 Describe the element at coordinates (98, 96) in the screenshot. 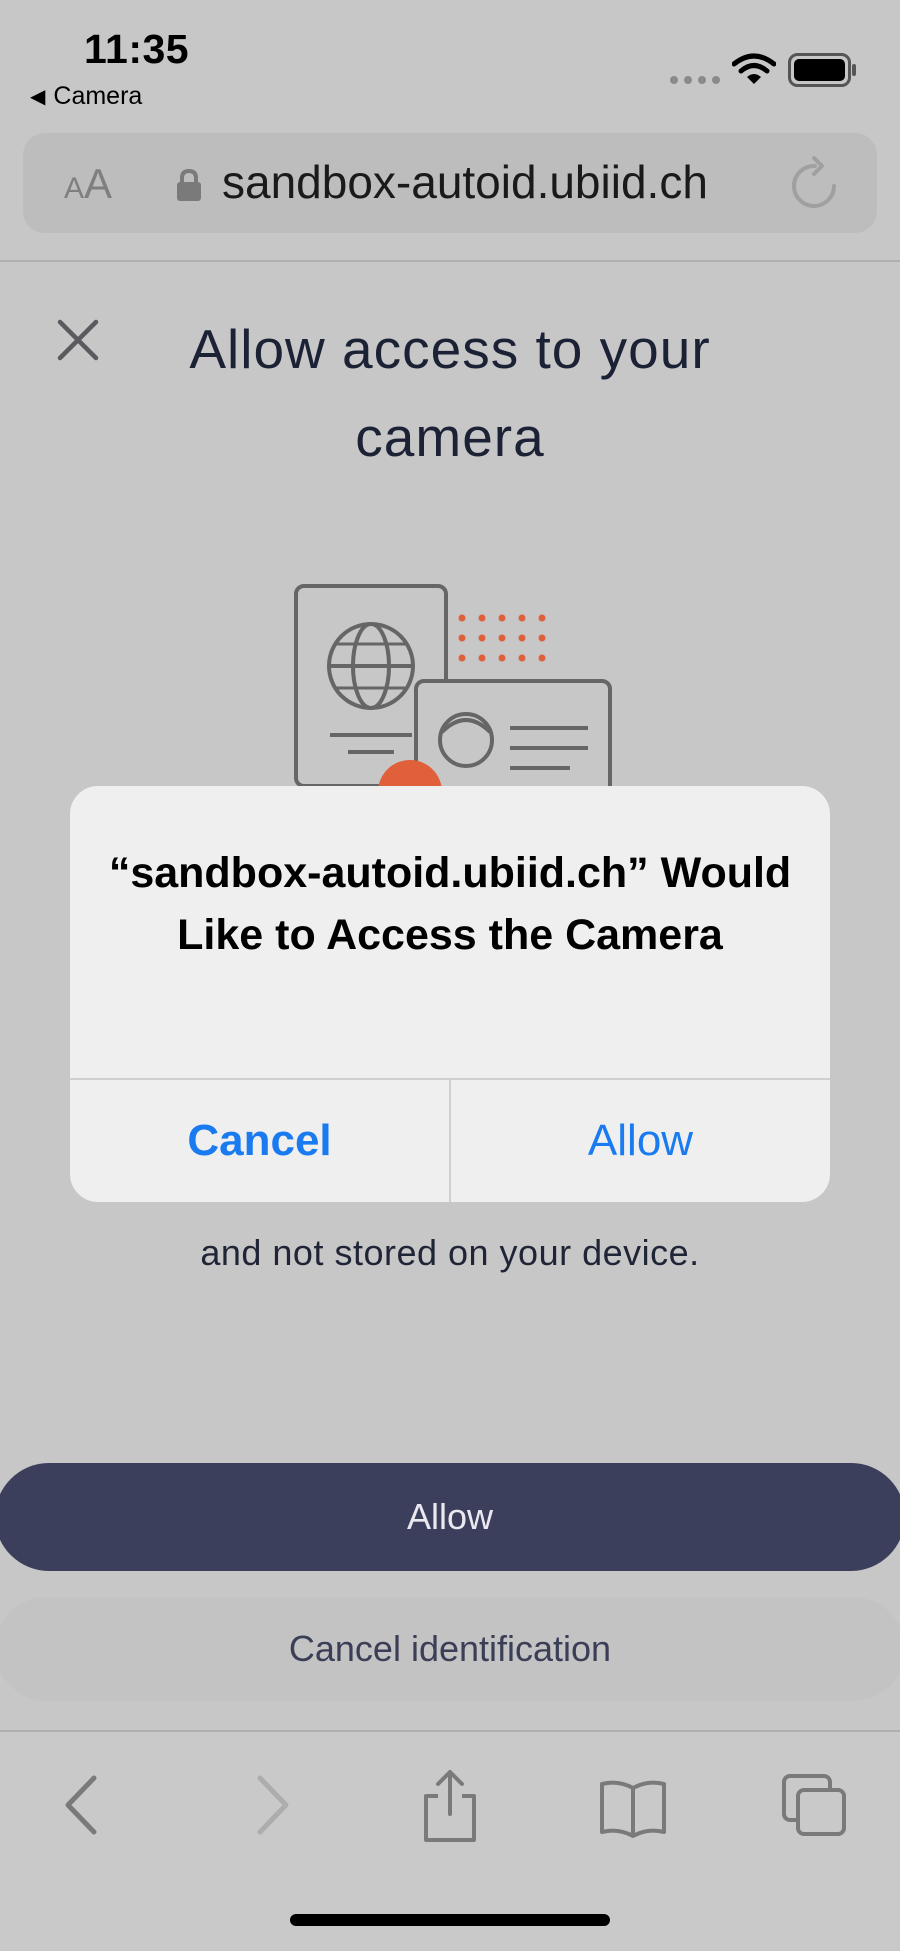

I see `back-app-label: Camera` at that location.